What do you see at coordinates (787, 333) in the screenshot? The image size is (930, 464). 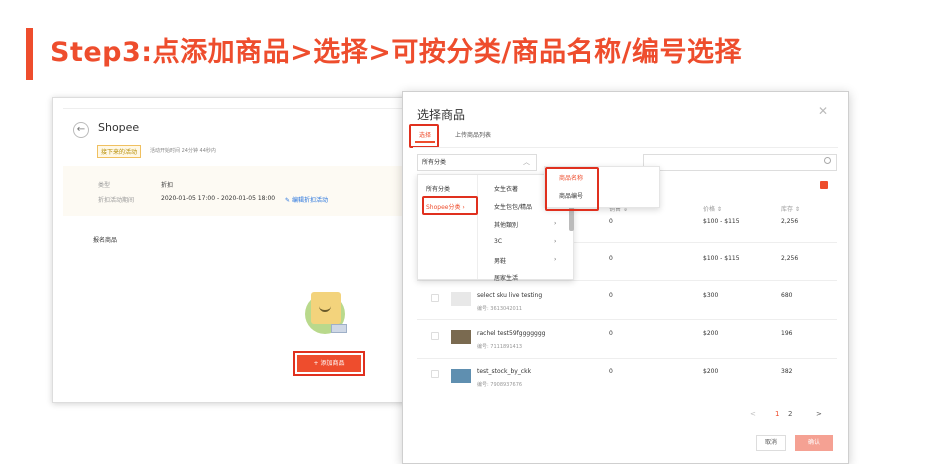 I see `row4-stock: 196` at bounding box center [787, 333].